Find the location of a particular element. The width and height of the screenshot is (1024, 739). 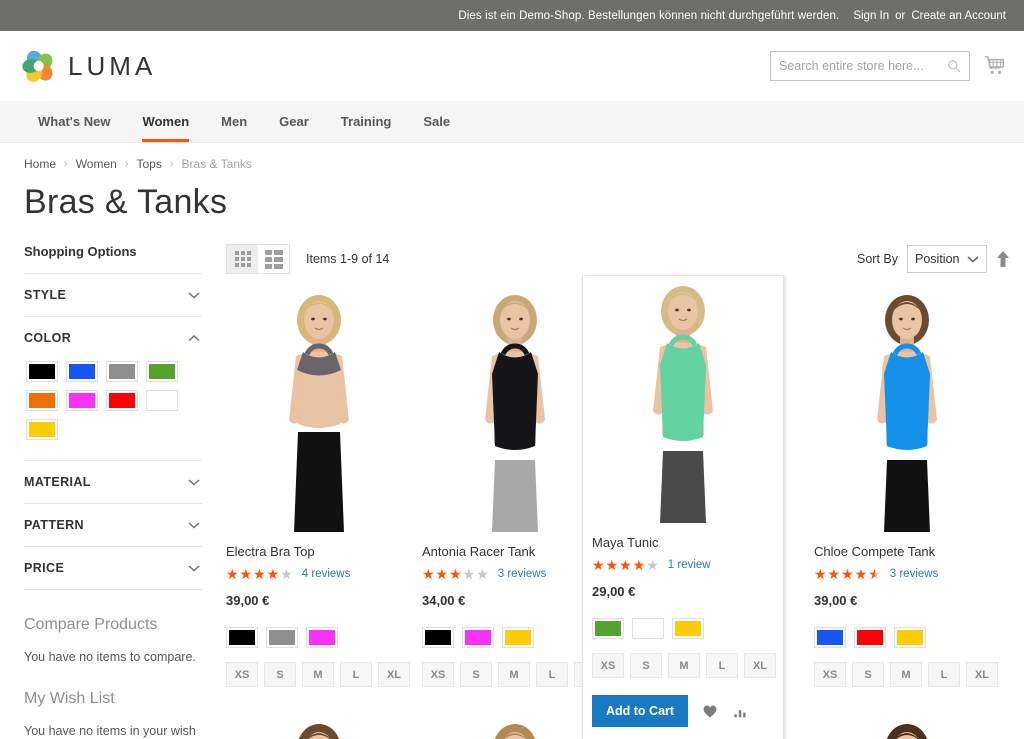

nav-item-training: Training is located at coordinates (366, 121).